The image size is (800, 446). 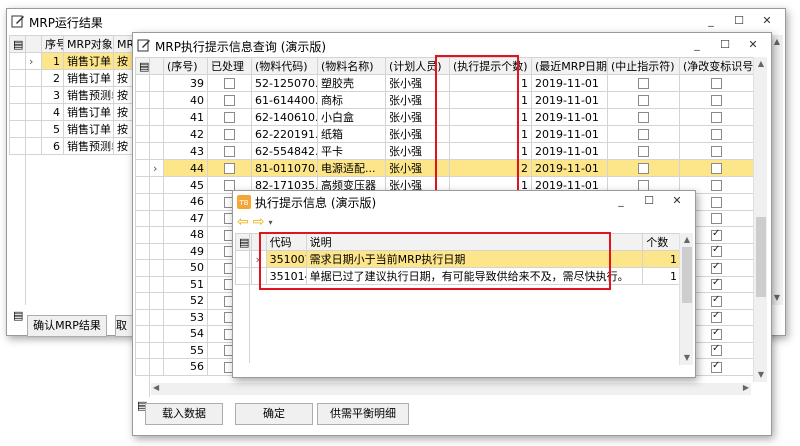 I want to click on table-row: 4 销售订单按, so click(x=73, y=112).